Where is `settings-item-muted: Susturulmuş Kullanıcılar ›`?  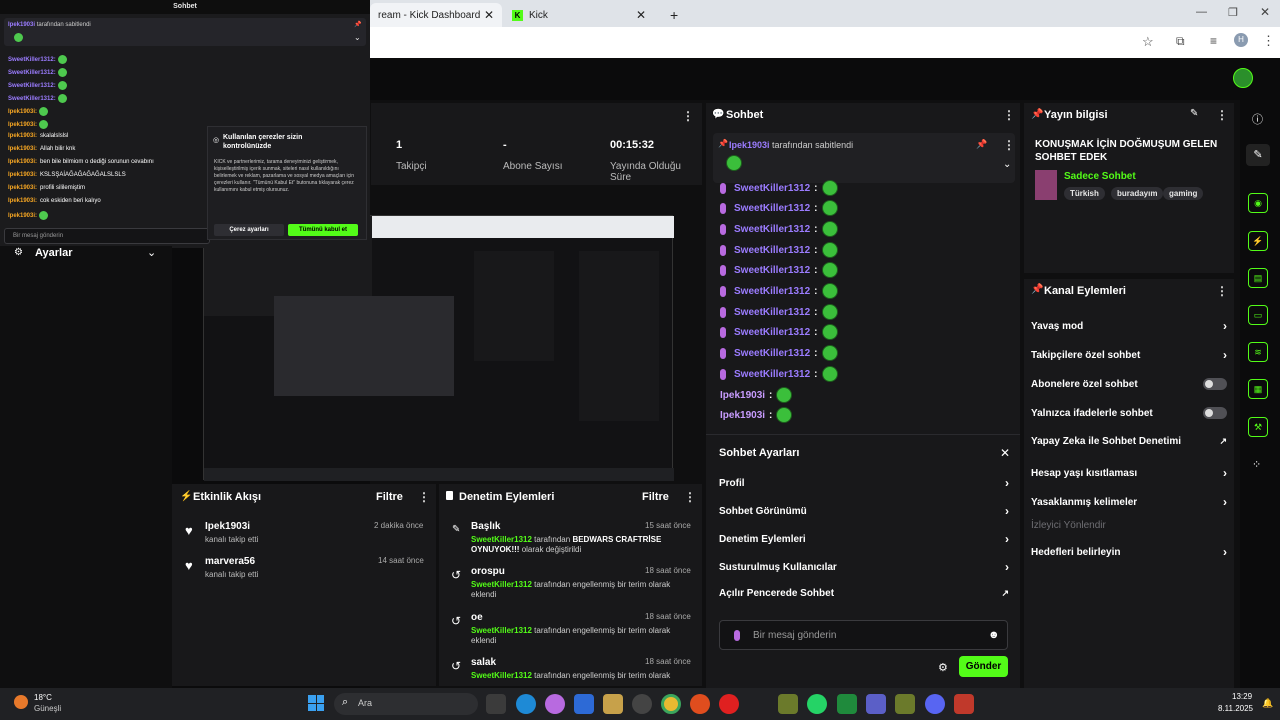 settings-item-muted: Susturulmuş Kullanıcılar › is located at coordinates (864, 567).